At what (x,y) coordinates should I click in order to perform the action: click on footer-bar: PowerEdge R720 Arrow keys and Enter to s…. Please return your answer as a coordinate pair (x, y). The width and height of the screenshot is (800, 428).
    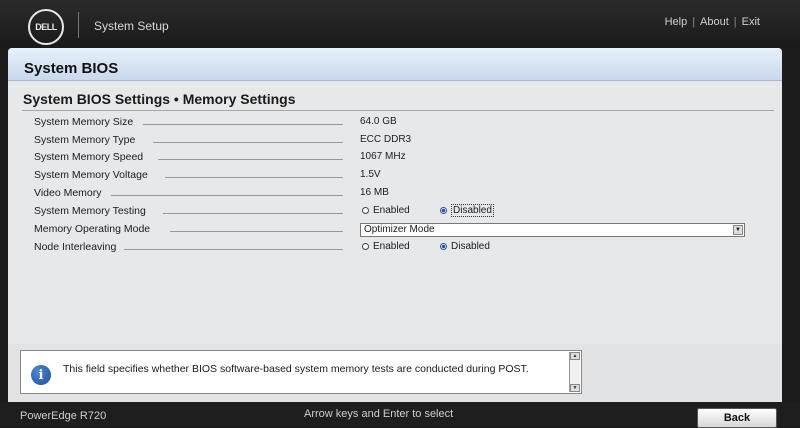
    Looking at the image, I should click on (400, 415).